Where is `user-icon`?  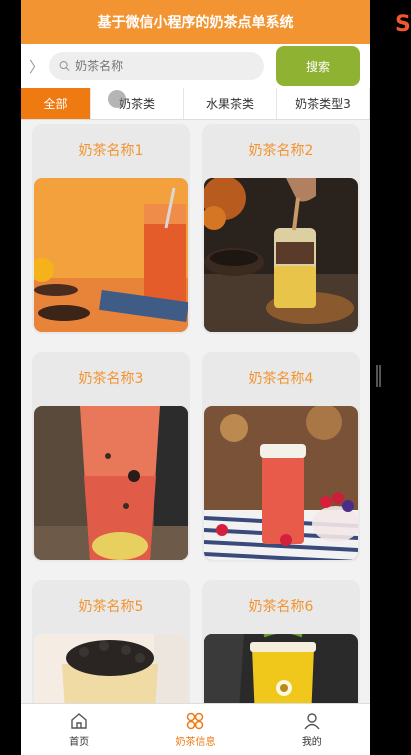
user-icon is located at coordinates (312, 721).